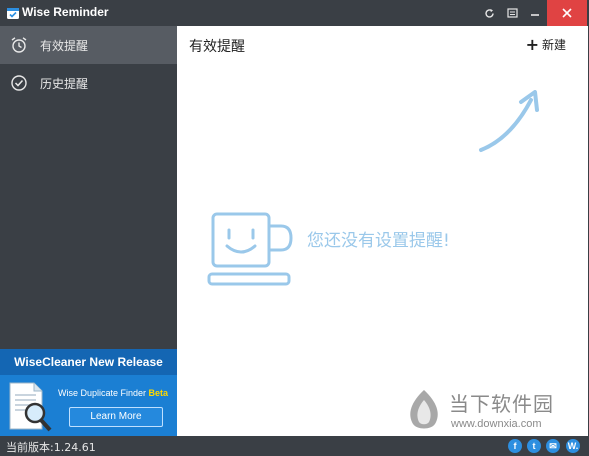  What do you see at coordinates (250, 249) in the screenshot?
I see `empty-coffee-cup-icon` at bounding box center [250, 249].